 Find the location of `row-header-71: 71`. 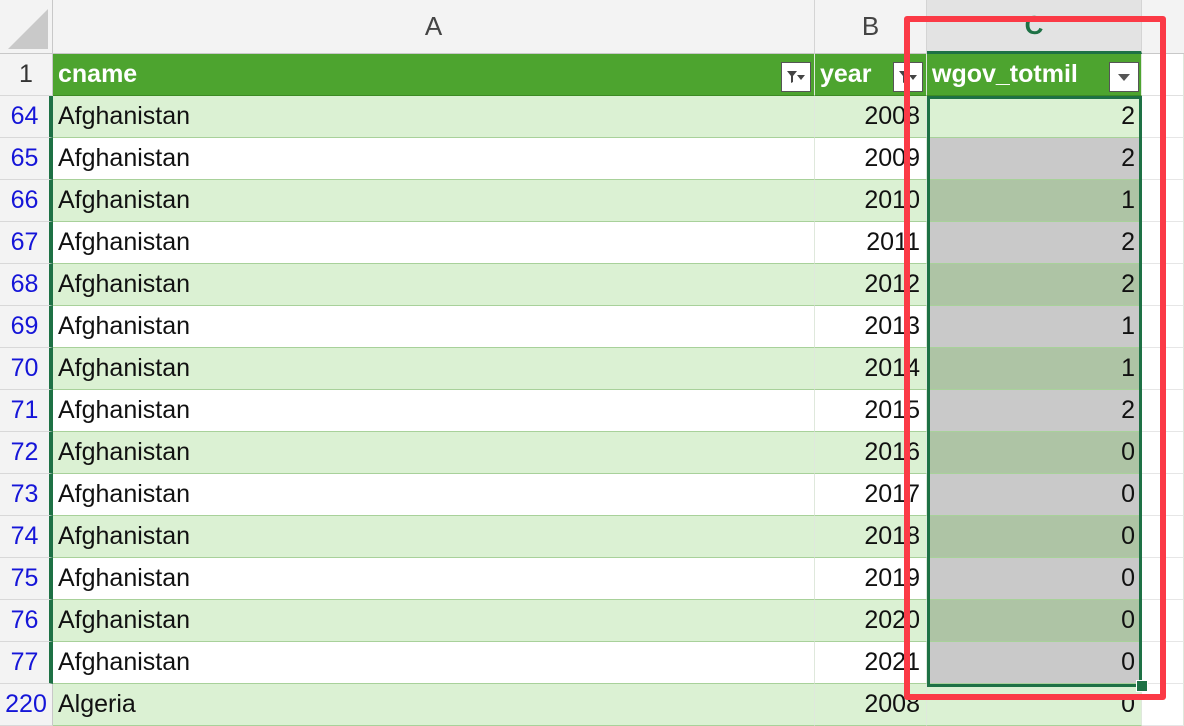

row-header-71: 71 is located at coordinates (26, 411).